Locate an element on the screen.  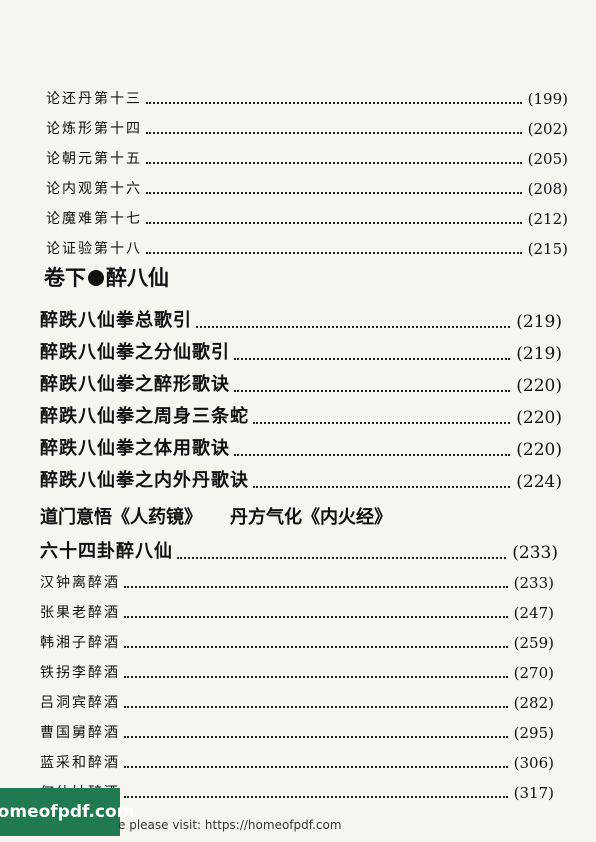
toc-entry-page: (317) is located at coordinates (533, 793).